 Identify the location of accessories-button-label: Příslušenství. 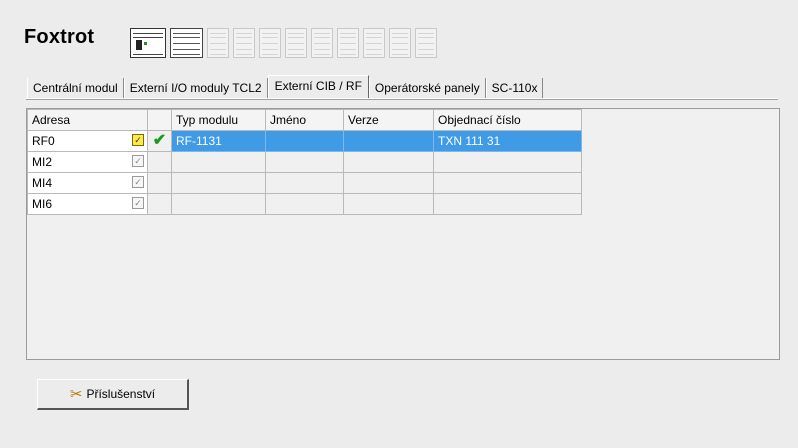
(121, 394).